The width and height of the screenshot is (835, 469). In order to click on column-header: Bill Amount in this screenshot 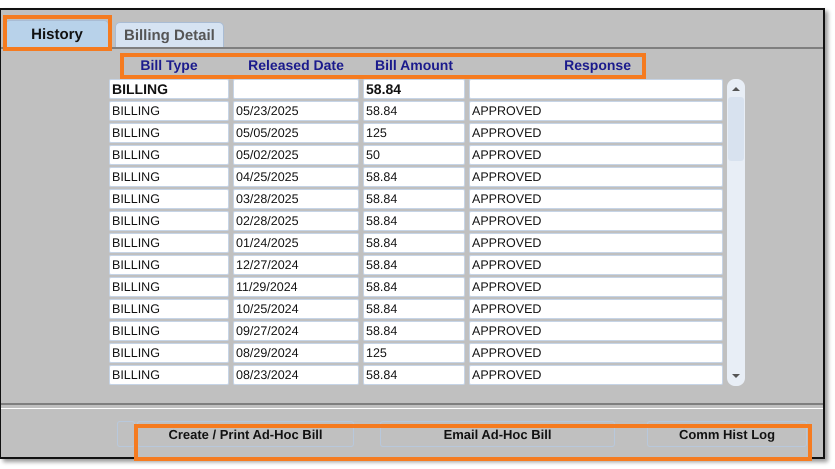, I will do `click(414, 66)`.